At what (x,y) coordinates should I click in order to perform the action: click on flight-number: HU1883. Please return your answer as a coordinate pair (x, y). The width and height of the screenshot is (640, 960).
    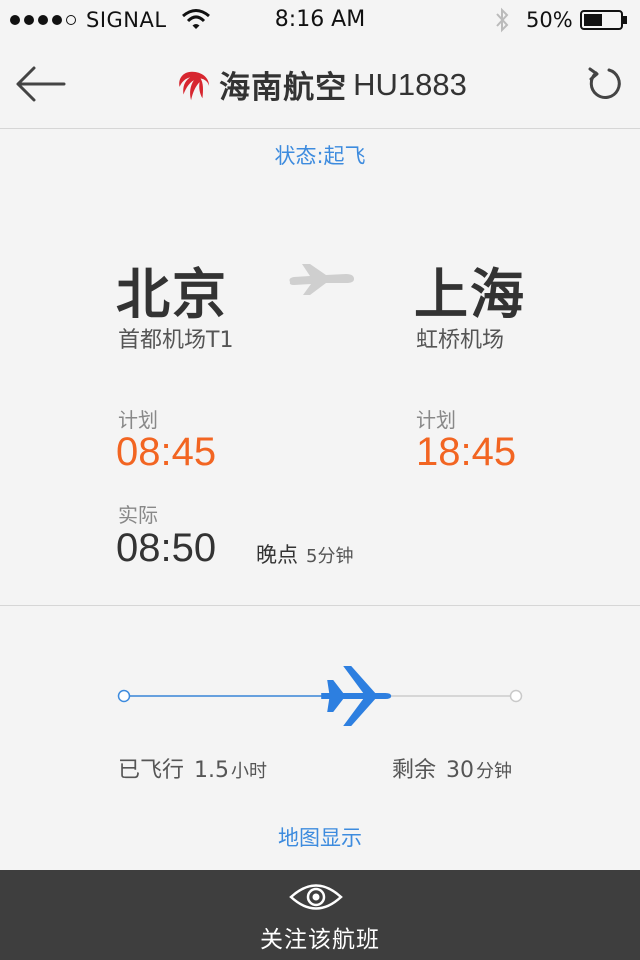
    Looking at the image, I should click on (410, 84).